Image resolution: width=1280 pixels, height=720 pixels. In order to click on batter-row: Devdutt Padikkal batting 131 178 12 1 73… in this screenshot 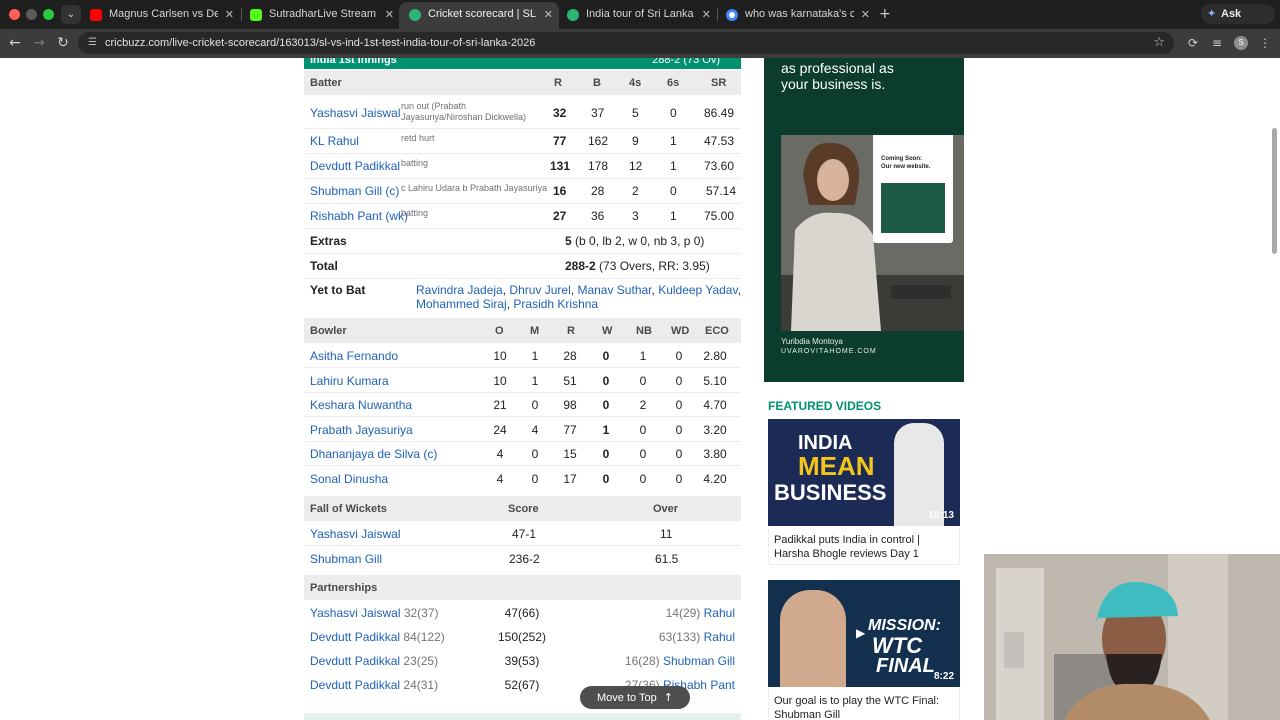, I will do `click(522, 166)`.